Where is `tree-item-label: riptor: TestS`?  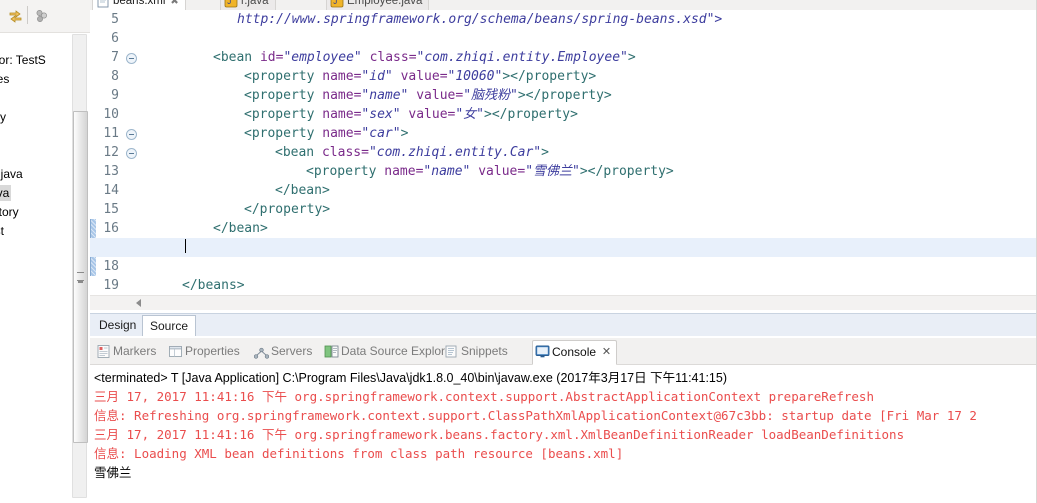
tree-item-label: riptor: TestS is located at coordinates (23, 60).